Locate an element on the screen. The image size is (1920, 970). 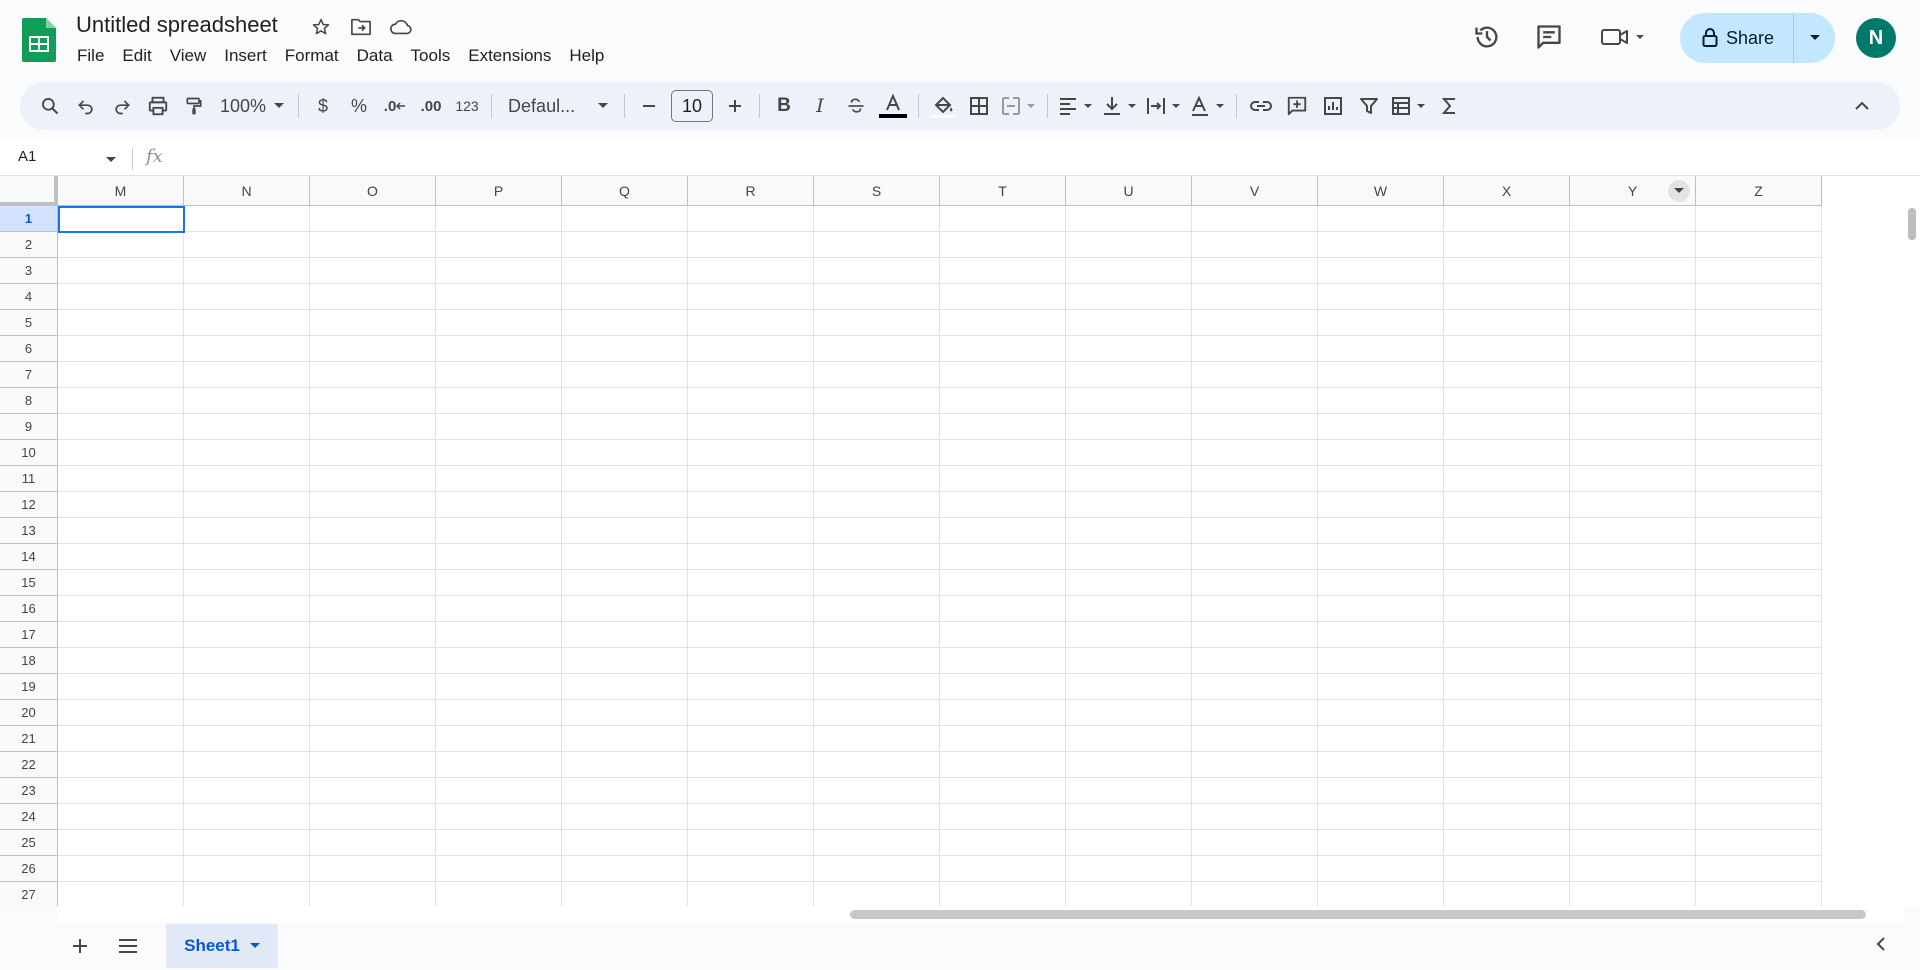
selected-cell is located at coordinates (121, 219).